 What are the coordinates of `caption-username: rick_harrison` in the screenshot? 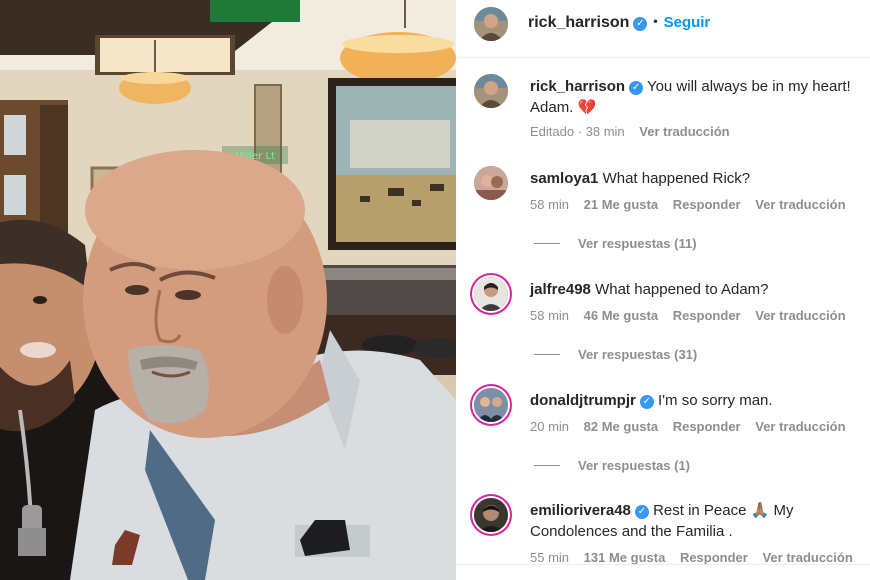 It's located at (577, 86).